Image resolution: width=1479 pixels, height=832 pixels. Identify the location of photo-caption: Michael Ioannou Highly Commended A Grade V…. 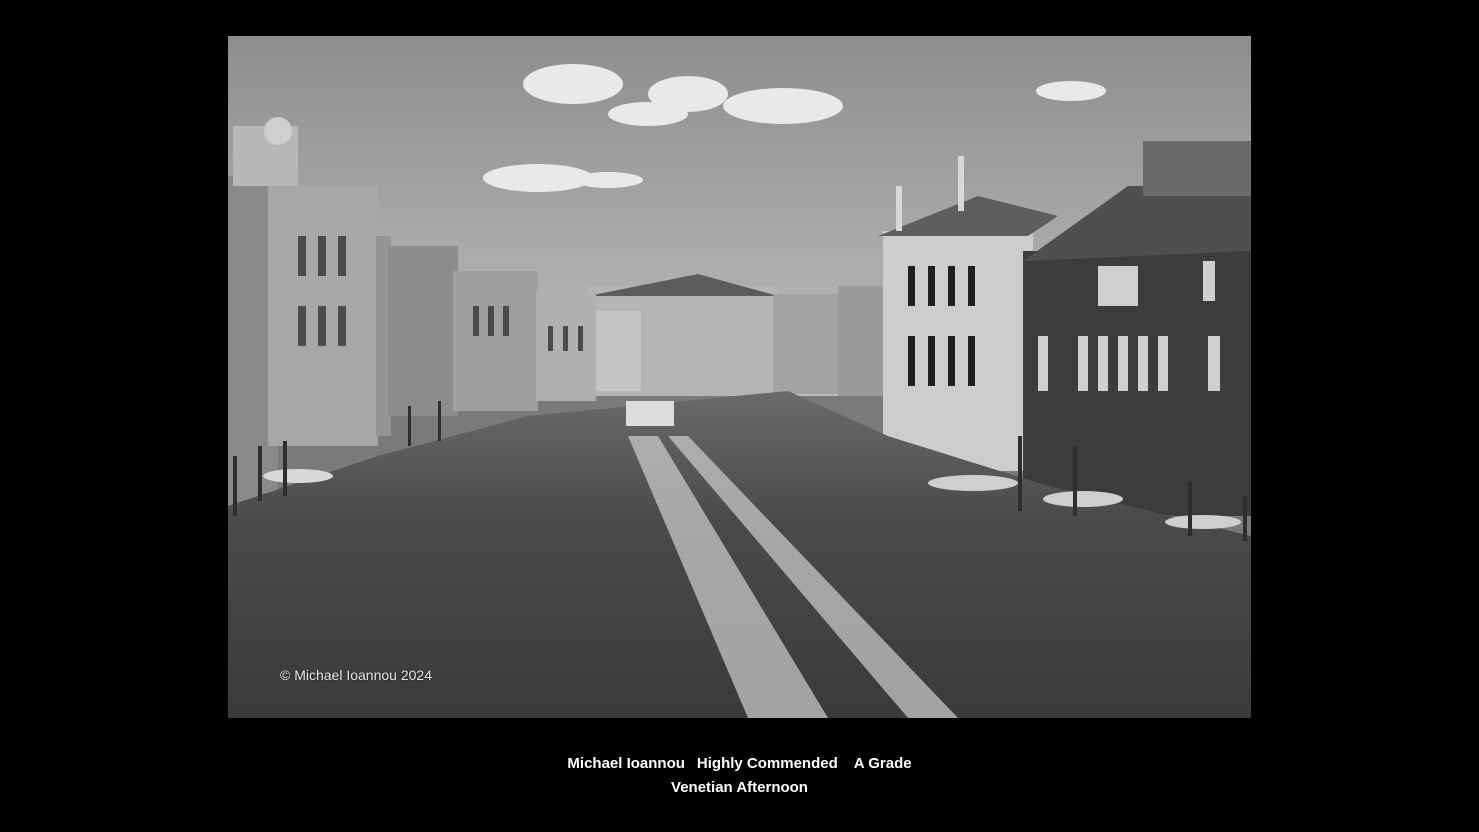
(739, 776).